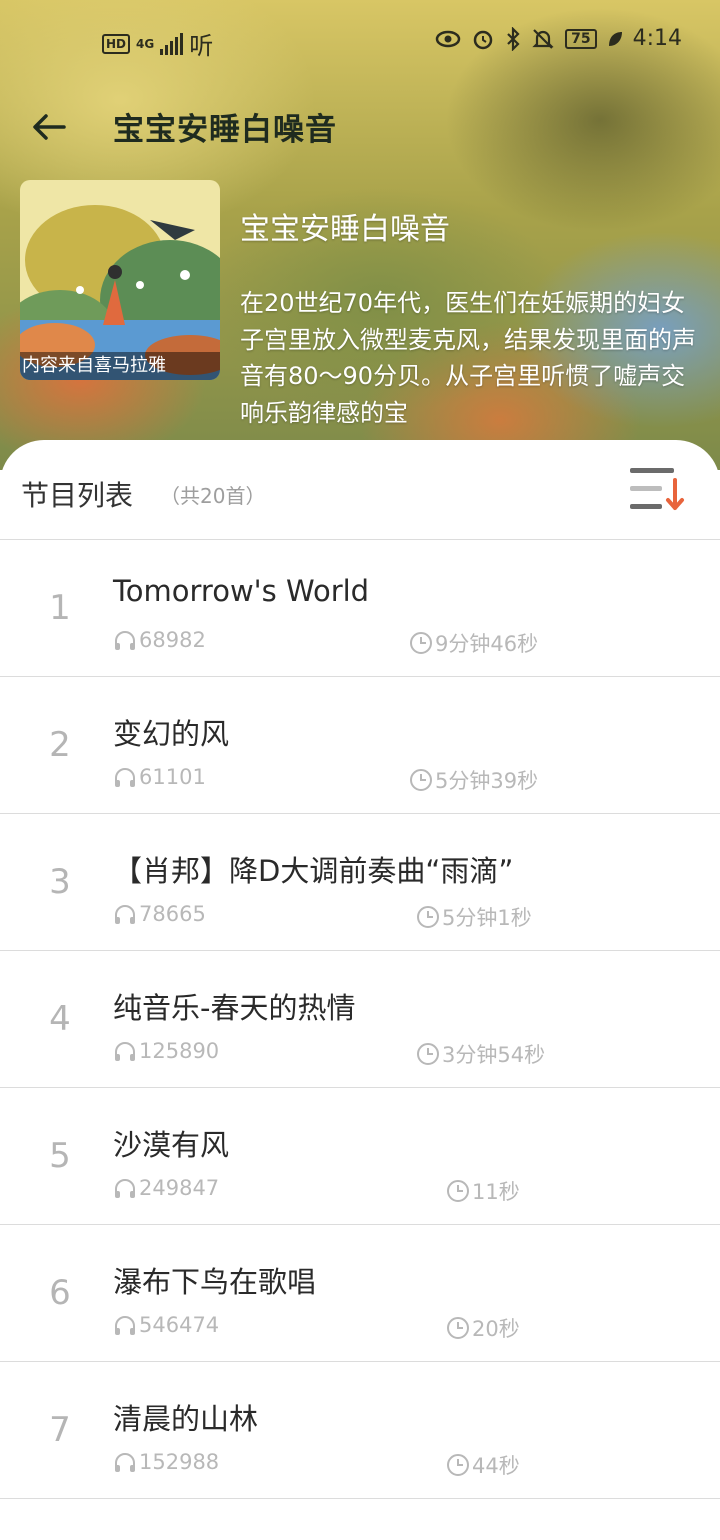 This screenshot has height=1540, width=720. I want to click on play-count-value: 61101, so click(172, 777).